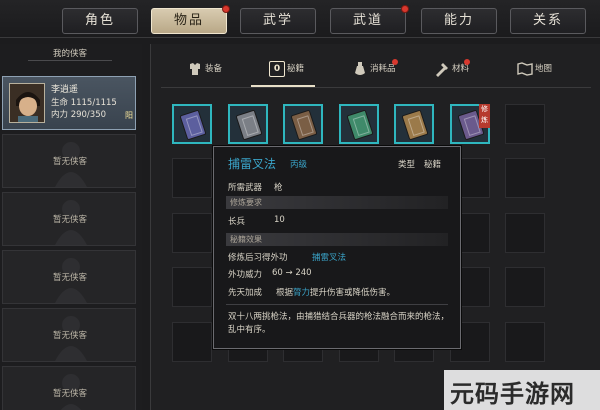  What do you see at coordinates (299, 165) in the screenshot?
I see `item-grade: 丙级` at bounding box center [299, 165].